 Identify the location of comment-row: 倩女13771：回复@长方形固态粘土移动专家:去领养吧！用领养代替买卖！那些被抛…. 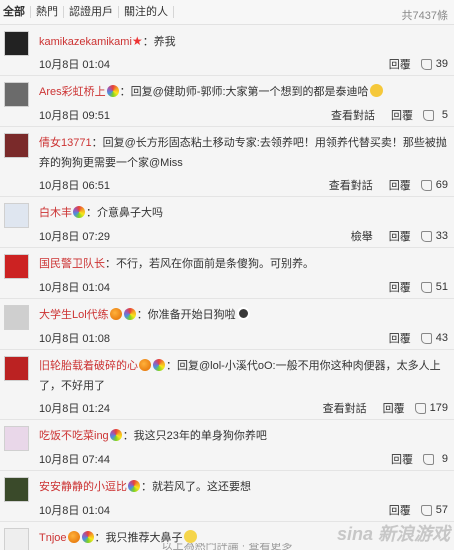
(227, 162).